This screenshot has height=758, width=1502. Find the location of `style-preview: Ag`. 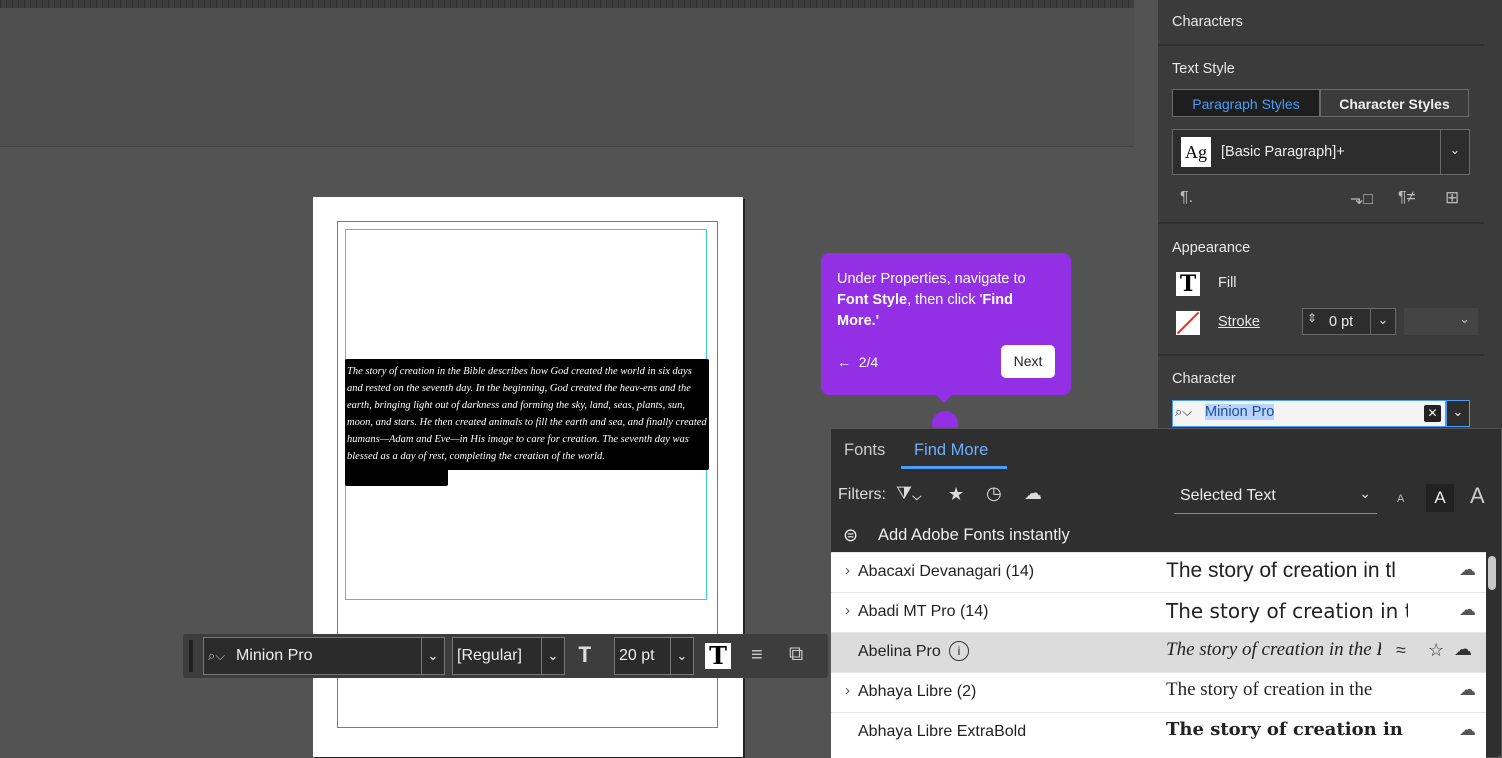

style-preview: Ag is located at coordinates (1196, 152).